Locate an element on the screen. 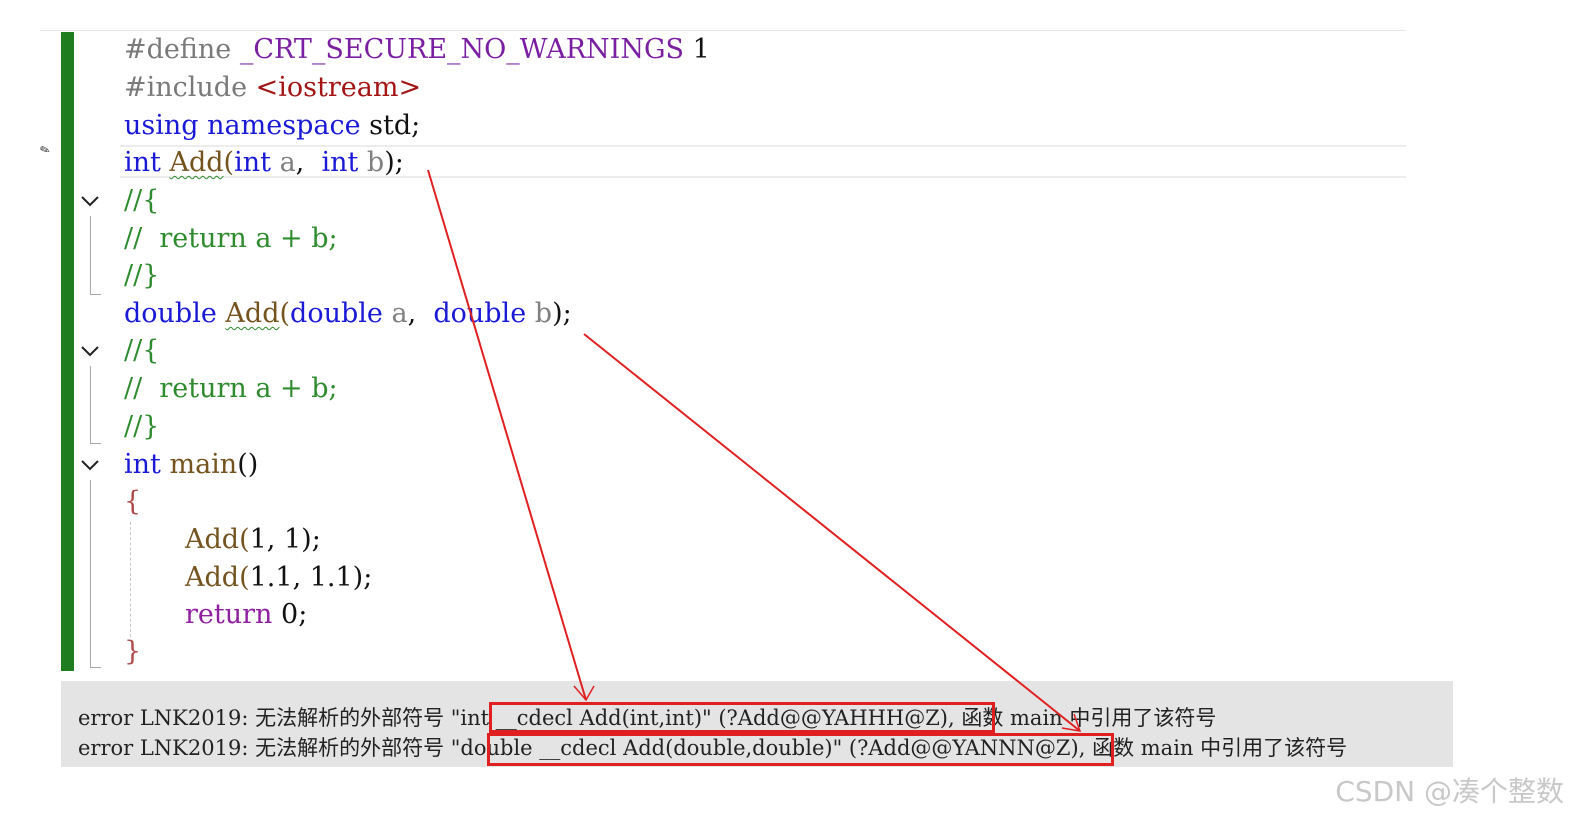 The image size is (1586, 829). preprocessor-directive: #include is located at coordinates (186, 87).